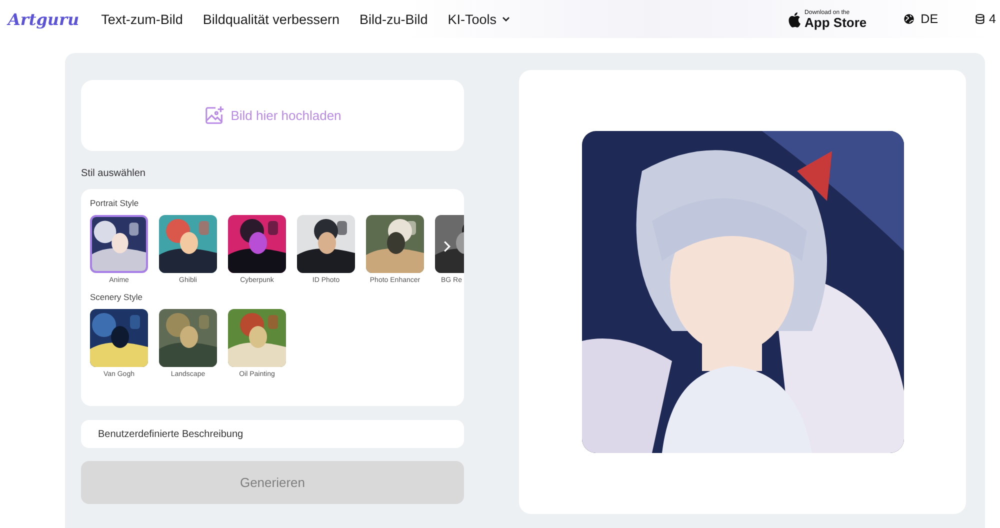 This screenshot has width=1000, height=528. What do you see at coordinates (980, 19) in the screenshot?
I see `coins-icon` at bounding box center [980, 19].